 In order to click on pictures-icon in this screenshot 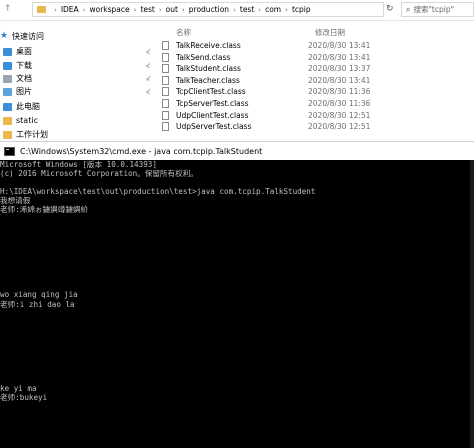, I will do `click(7, 91)`.